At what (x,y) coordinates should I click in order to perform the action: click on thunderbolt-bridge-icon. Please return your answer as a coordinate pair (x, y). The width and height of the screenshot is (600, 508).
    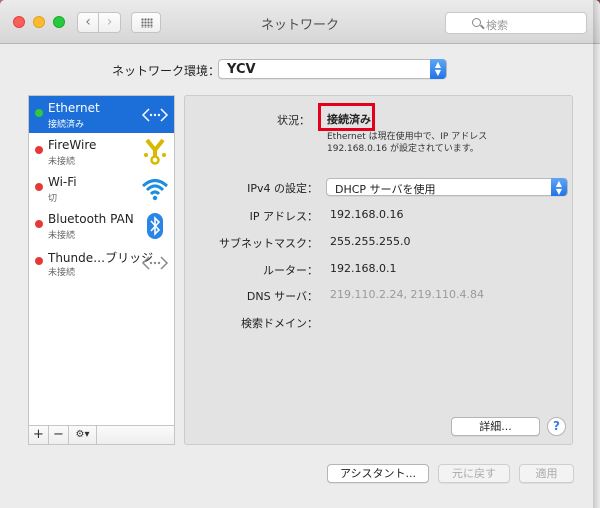
    Looking at the image, I should click on (155, 263).